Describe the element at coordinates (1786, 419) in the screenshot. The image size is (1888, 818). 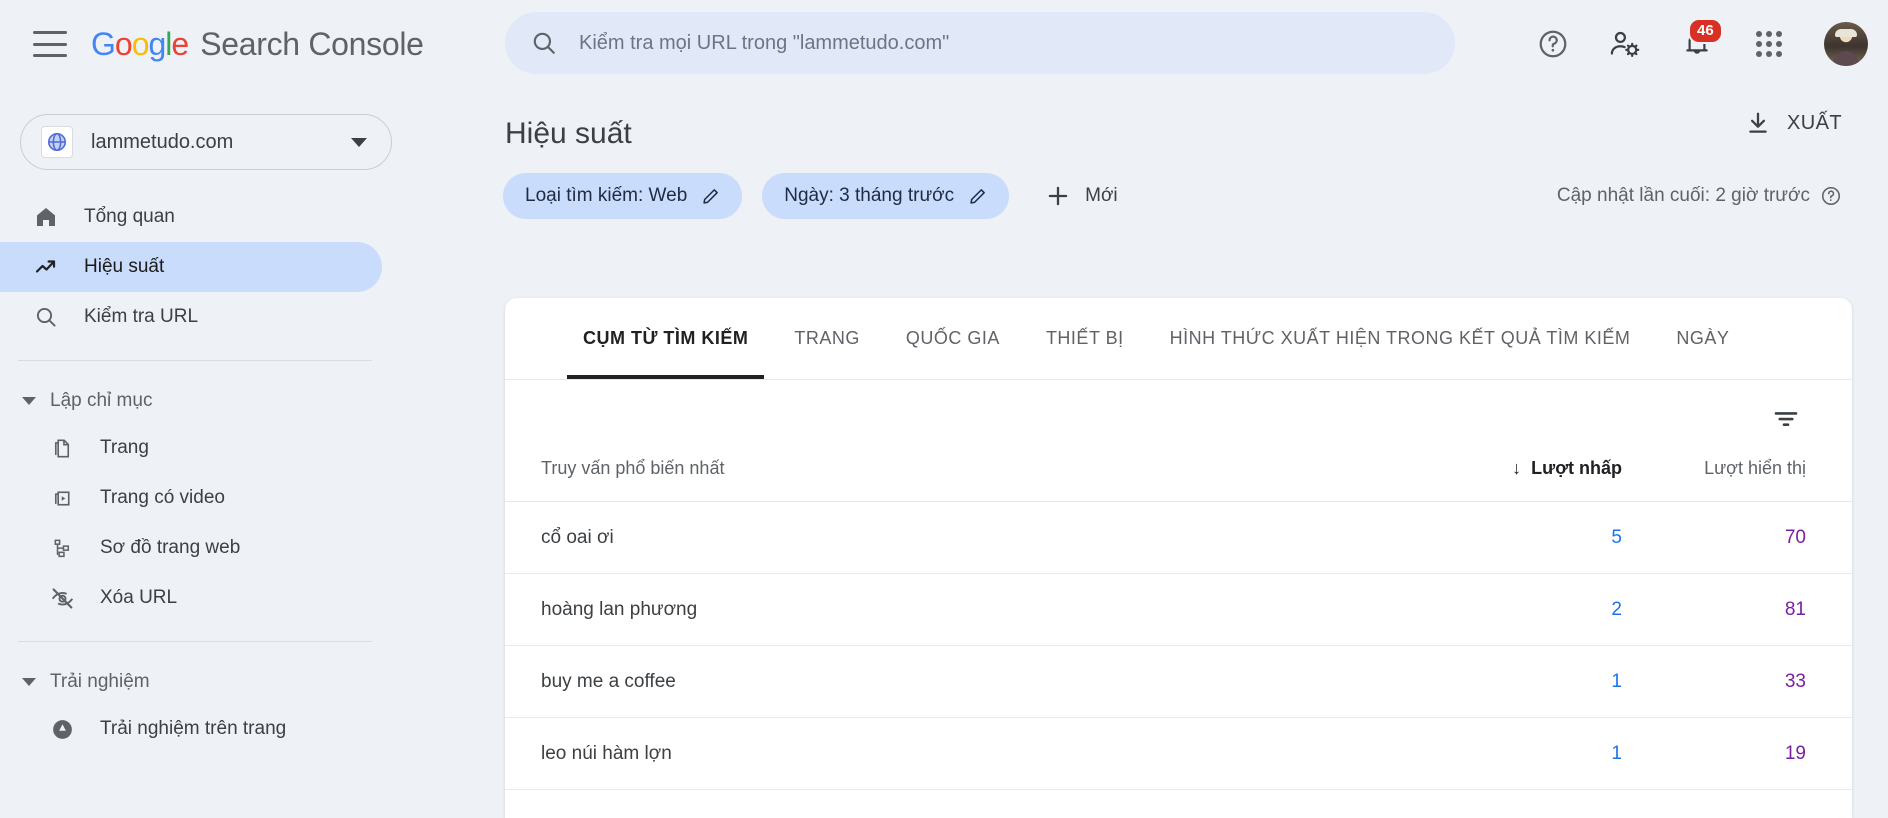
I see `filter-list-icon` at that location.